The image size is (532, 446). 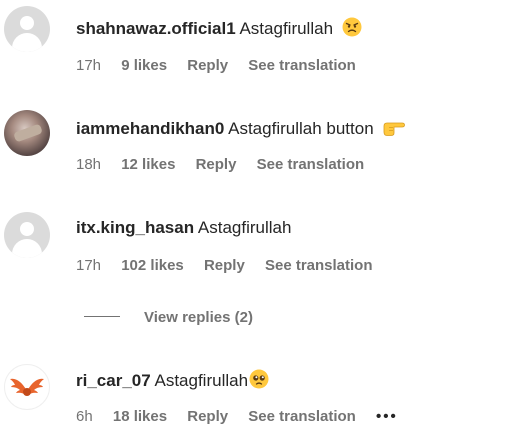 I want to click on comment-likes: 102 likes, so click(x=152, y=265).